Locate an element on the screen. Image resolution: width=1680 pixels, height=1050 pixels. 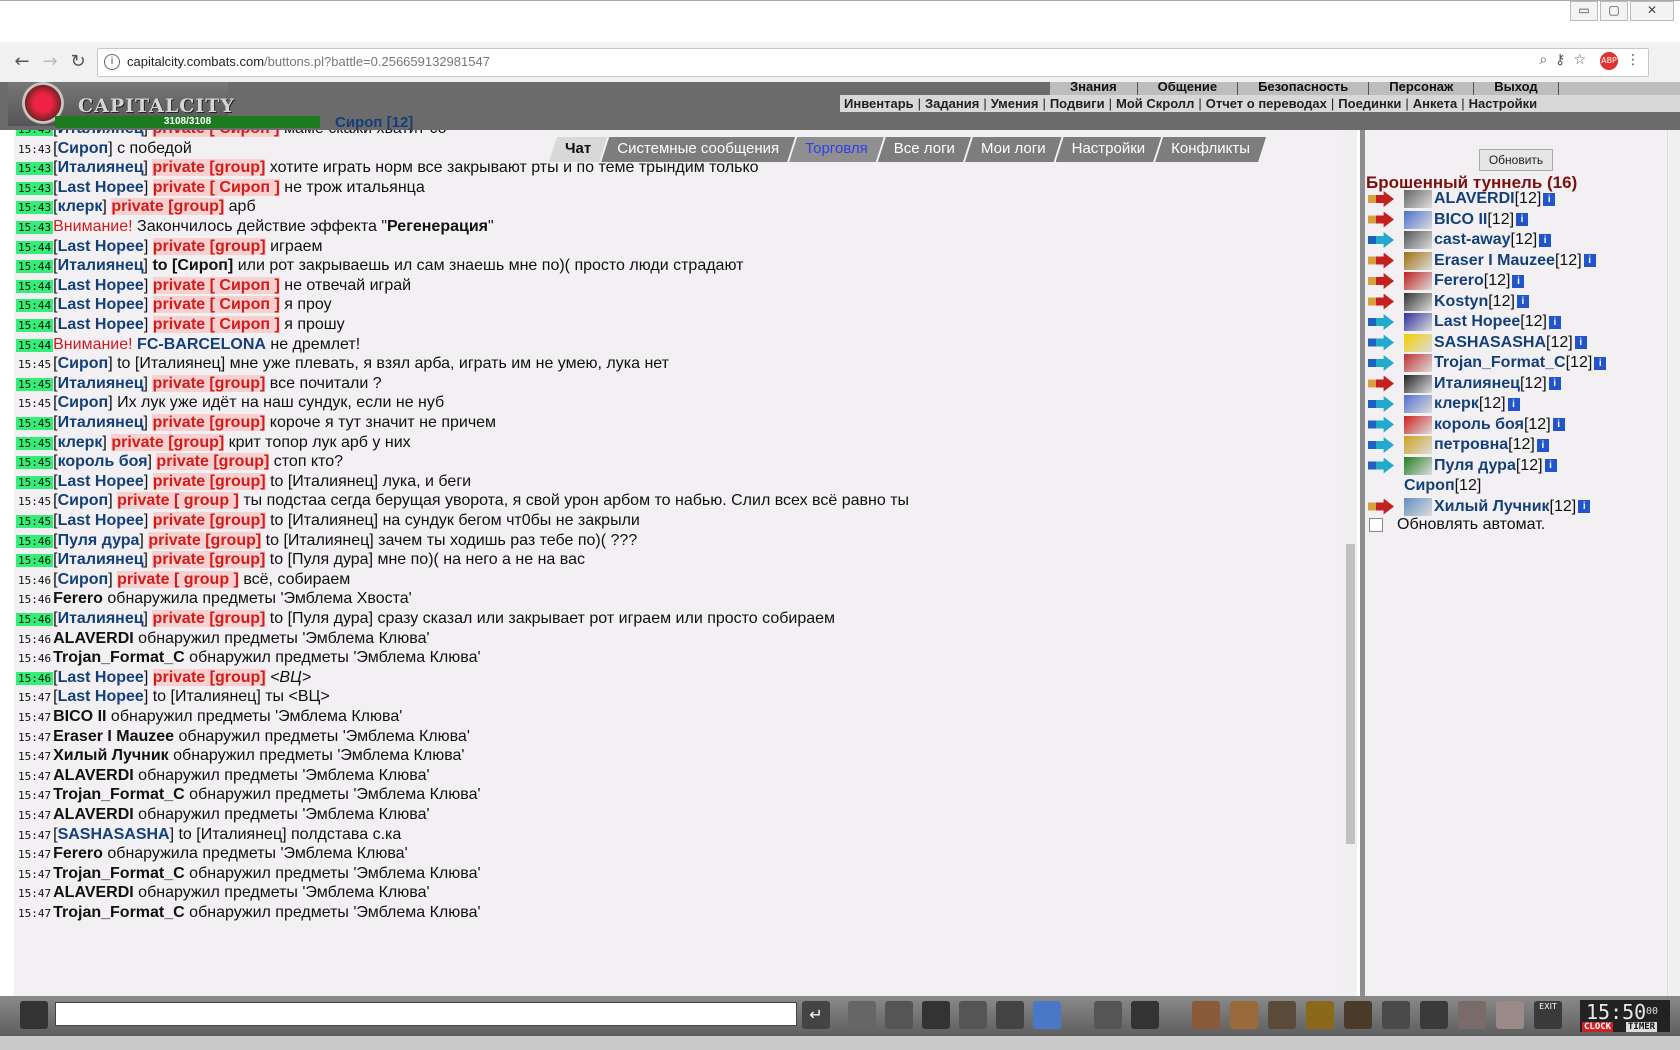
send-button: ↵ is located at coordinates (816, 1015).